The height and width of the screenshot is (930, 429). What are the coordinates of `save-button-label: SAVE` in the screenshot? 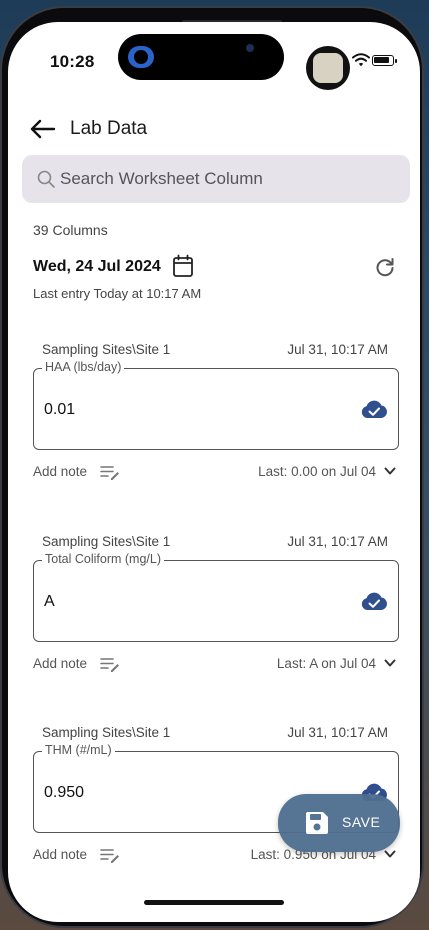 It's located at (361, 822).